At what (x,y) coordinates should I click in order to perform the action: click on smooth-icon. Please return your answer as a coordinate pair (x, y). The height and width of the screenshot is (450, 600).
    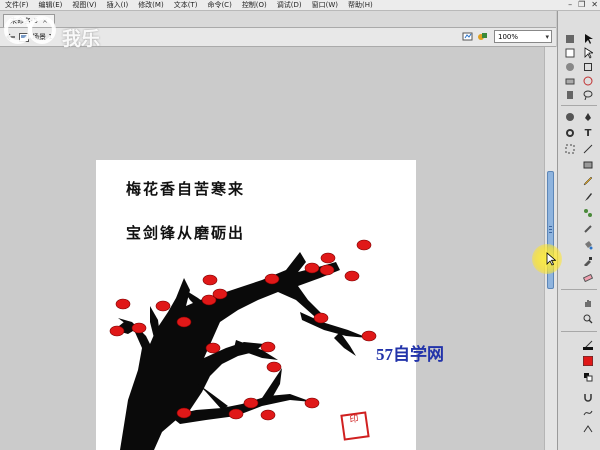
    Looking at the image, I should click on (588, 413).